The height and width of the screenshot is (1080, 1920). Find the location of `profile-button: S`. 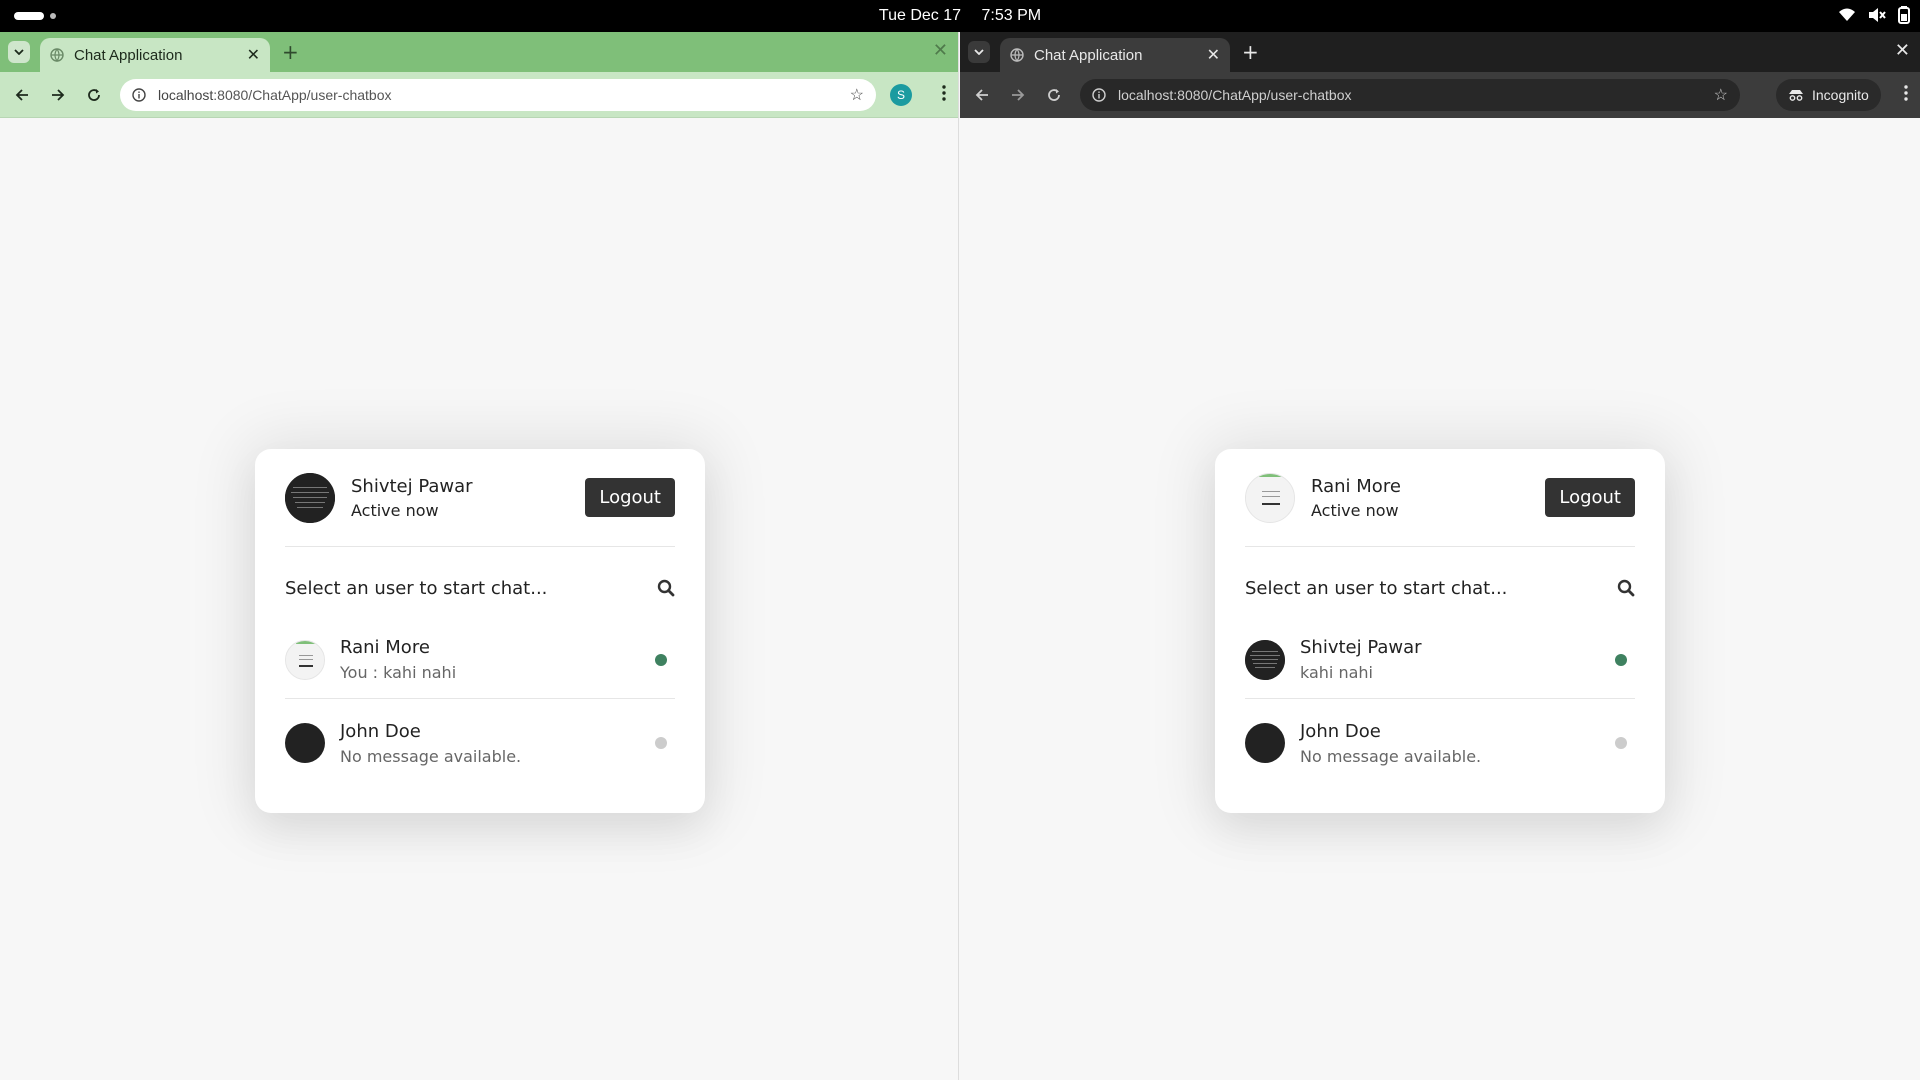

profile-button: S is located at coordinates (901, 95).